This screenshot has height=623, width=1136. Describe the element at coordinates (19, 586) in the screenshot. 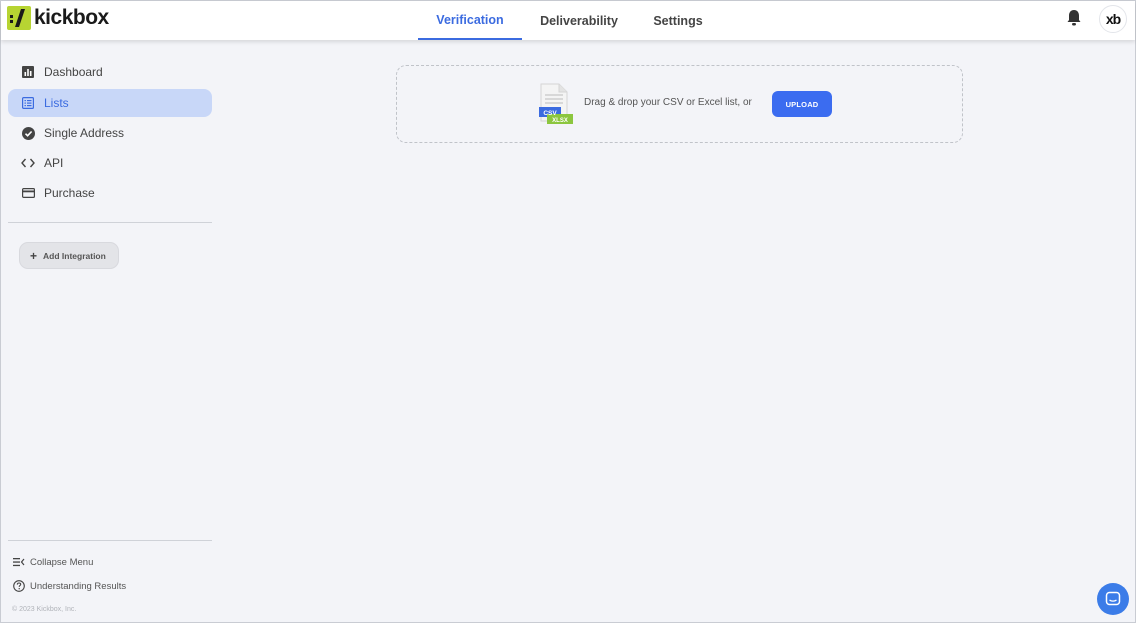

I see `help-circle-icon` at that location.